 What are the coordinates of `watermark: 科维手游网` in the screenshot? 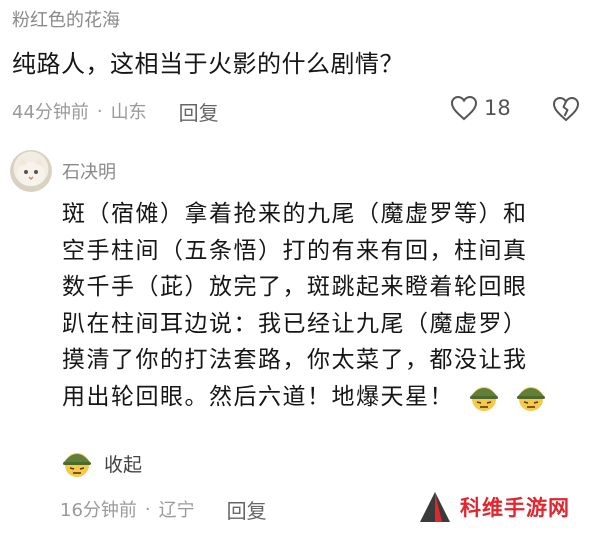 It's located at (494, 507).